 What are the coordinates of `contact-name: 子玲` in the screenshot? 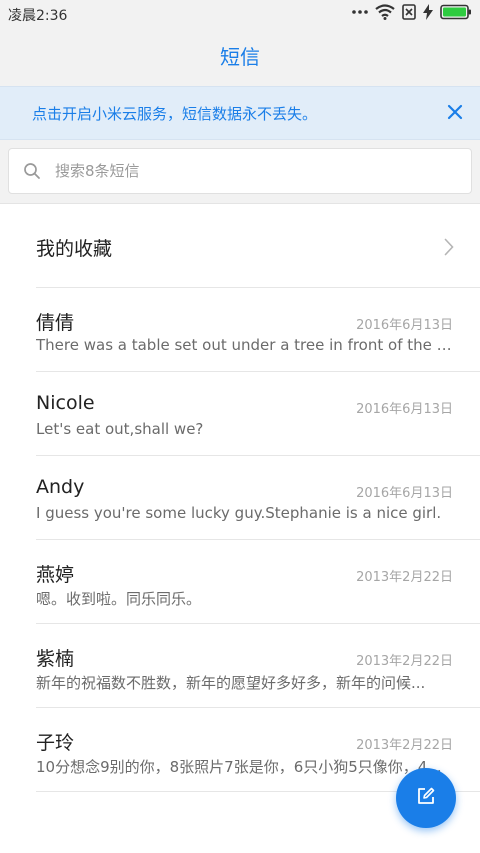 It's located at (55, 743).